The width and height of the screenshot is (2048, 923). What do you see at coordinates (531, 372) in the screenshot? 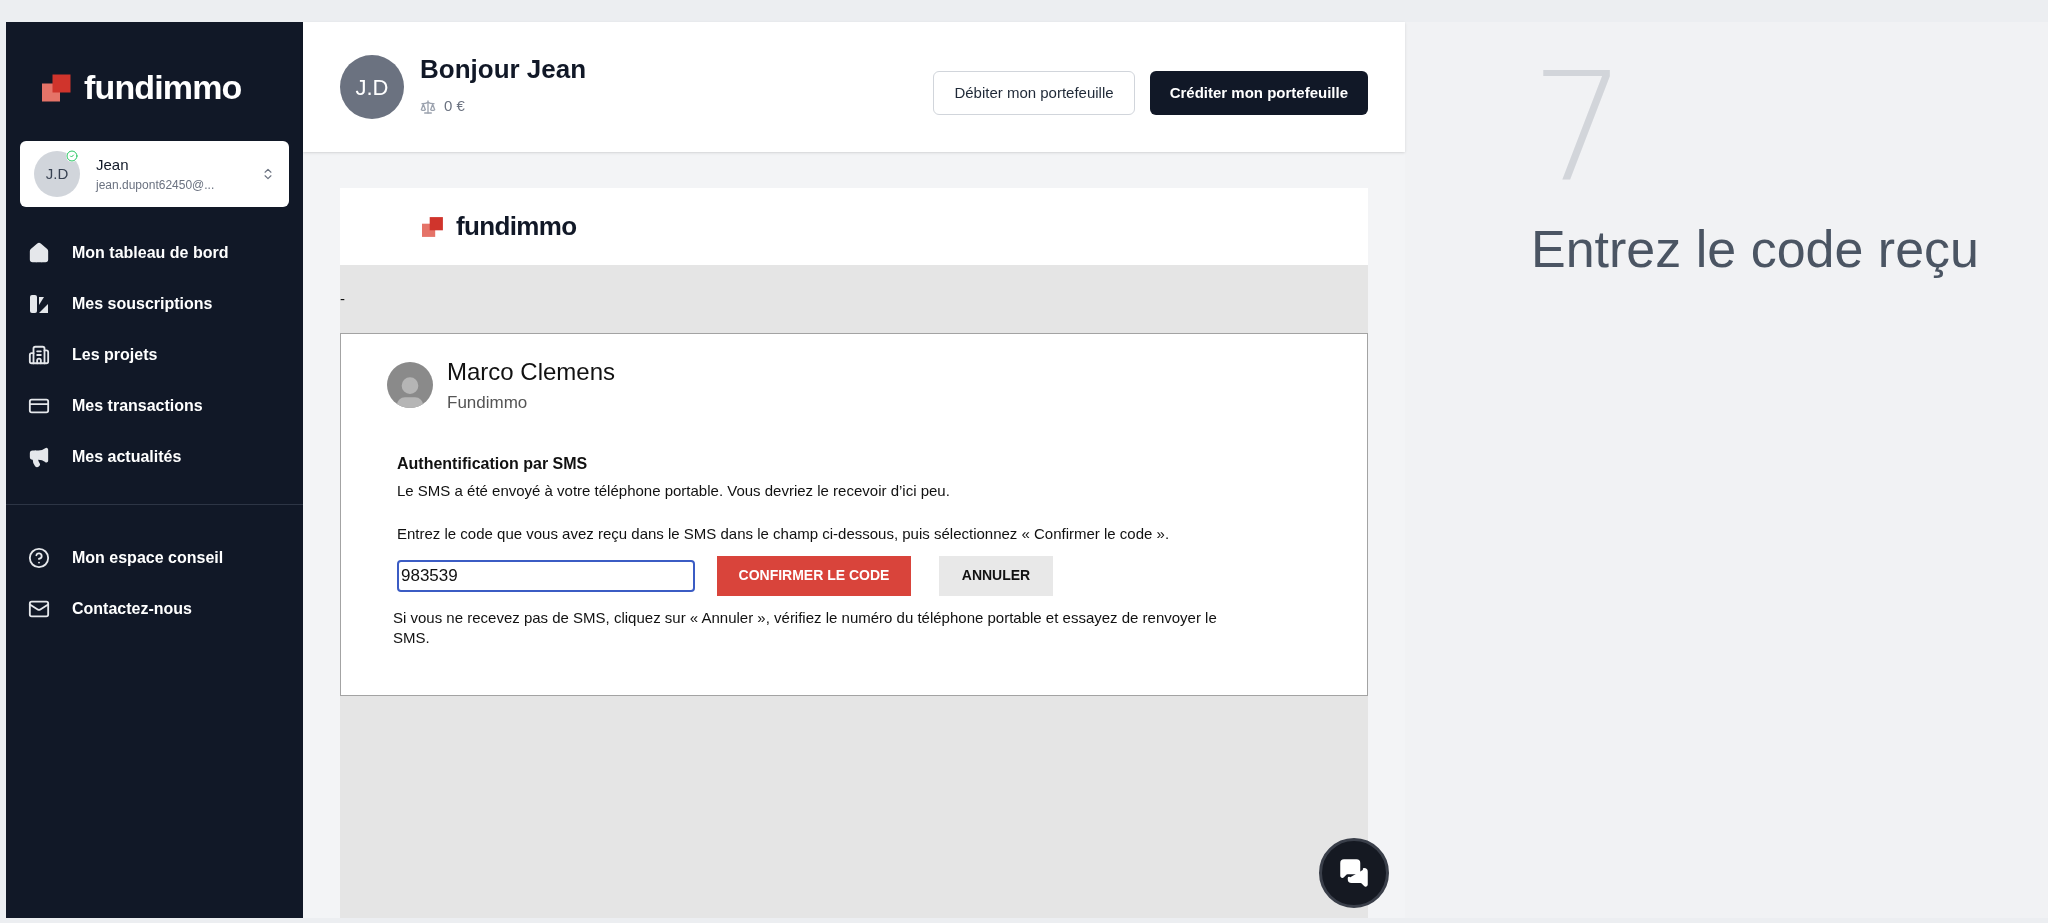
I see `sender-name: Marco Clemens` at bounding box center [531, 372].